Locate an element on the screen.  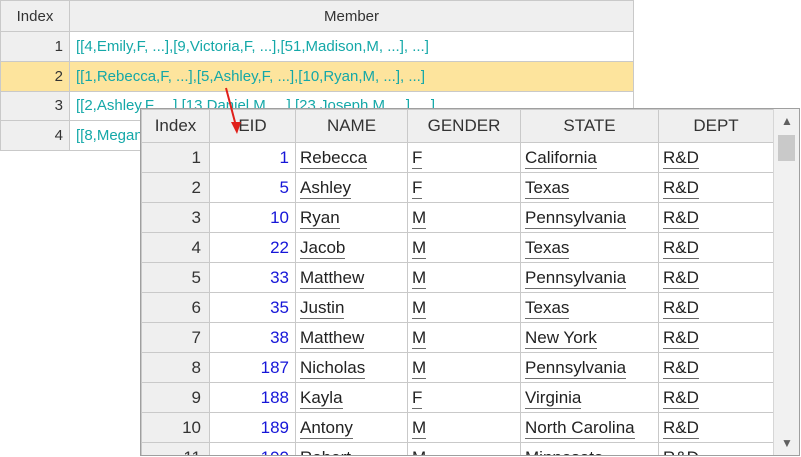
name-cell: Ryan is located at coordinates (351, 217).